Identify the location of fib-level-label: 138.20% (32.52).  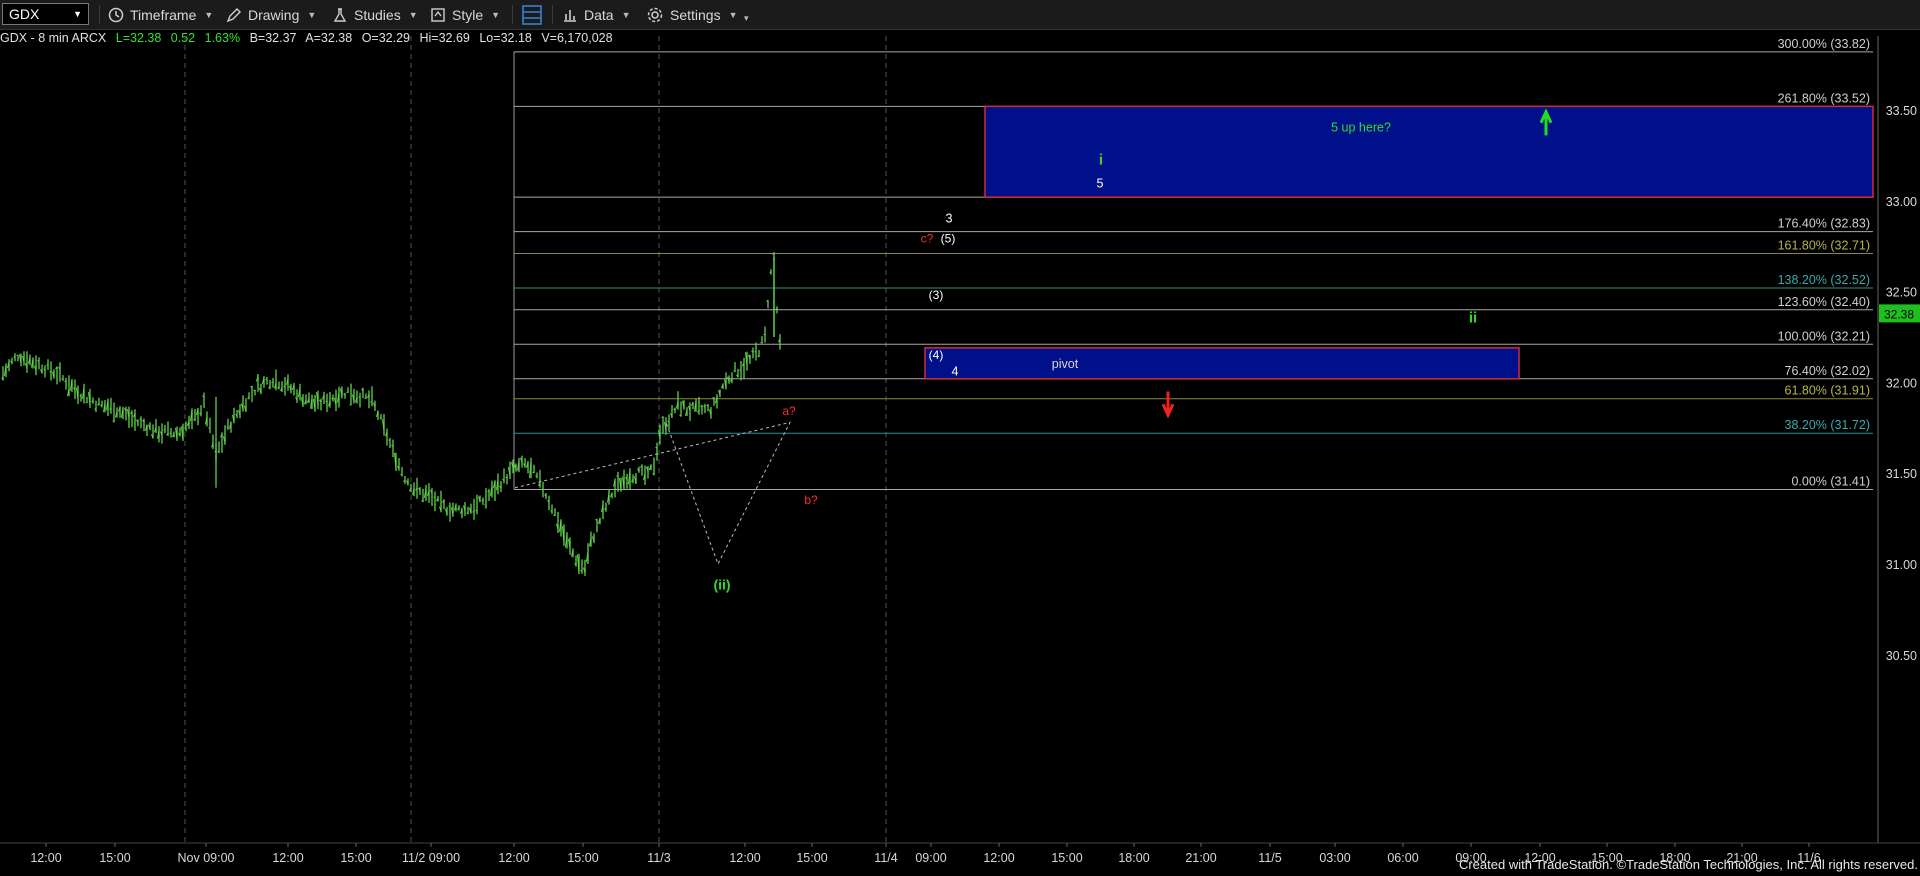
(1824, 280).